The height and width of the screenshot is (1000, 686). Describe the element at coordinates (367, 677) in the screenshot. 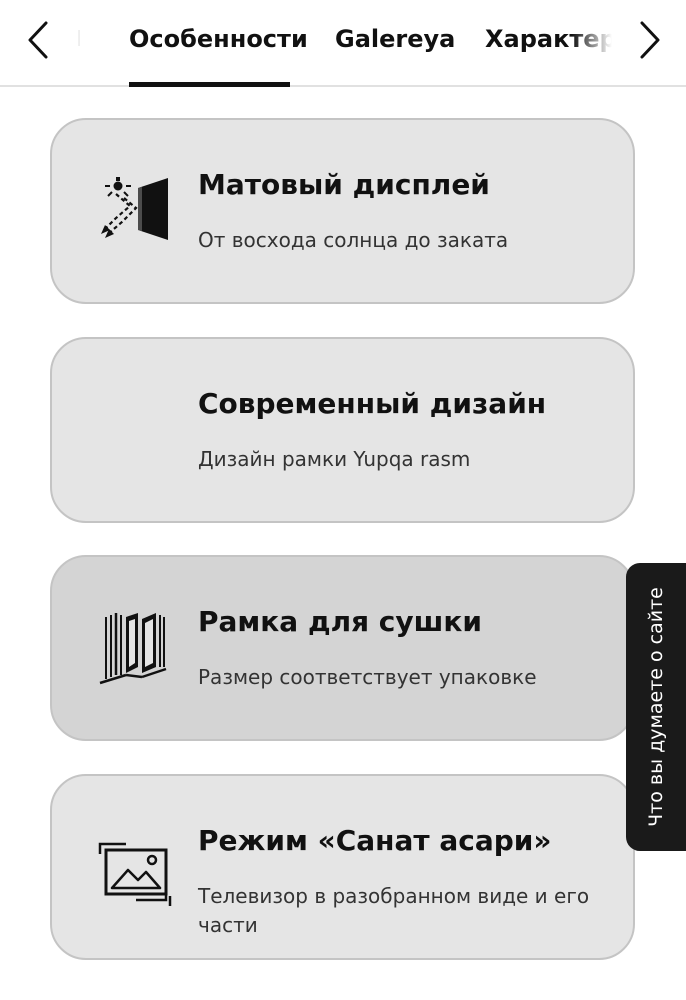

I see `feature-description: Размер соответствует упаковке` at that location.